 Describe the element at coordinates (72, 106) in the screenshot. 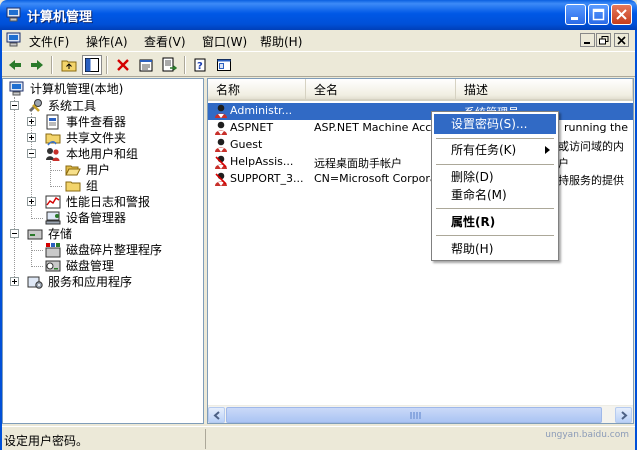

I see `tree-item-label: 系统工具` at that location.